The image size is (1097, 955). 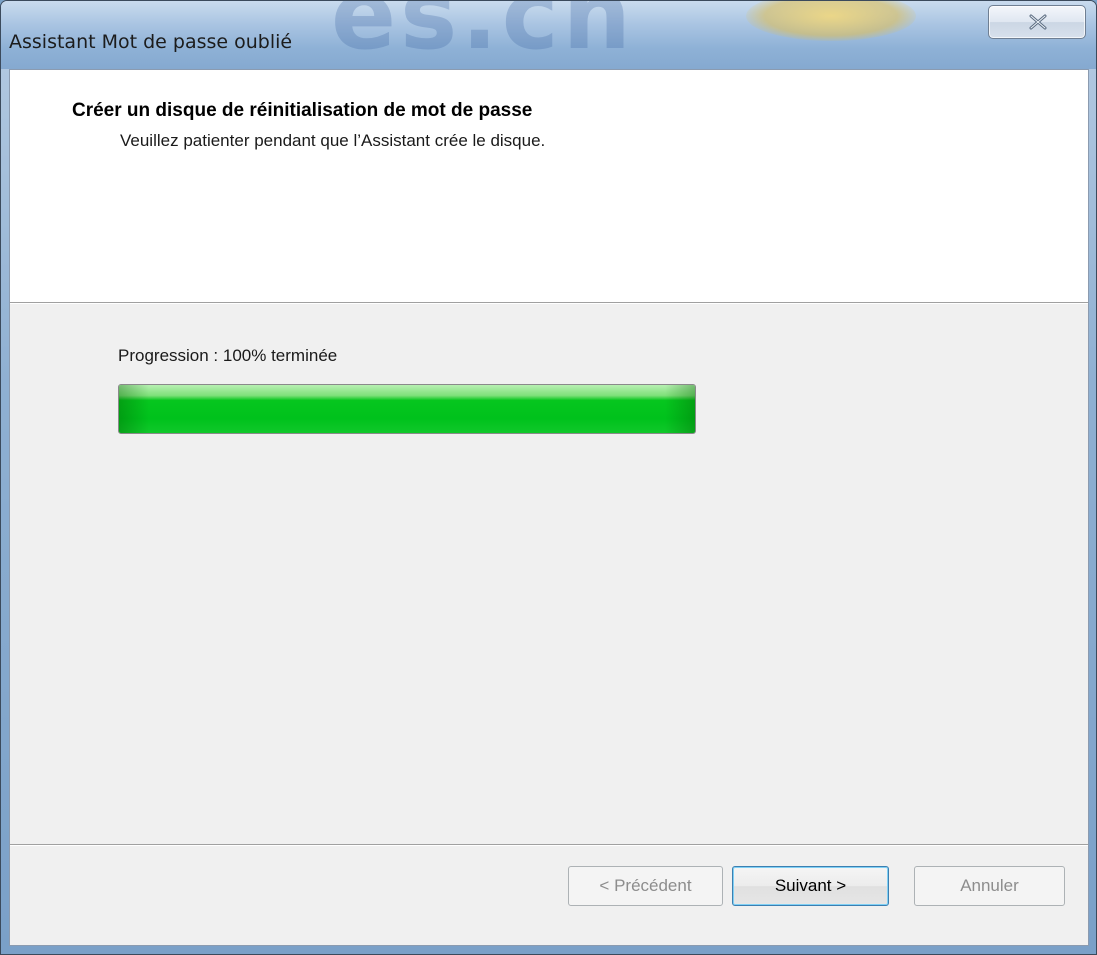 I want to click on progress-bar, so click(x=407, y=409).